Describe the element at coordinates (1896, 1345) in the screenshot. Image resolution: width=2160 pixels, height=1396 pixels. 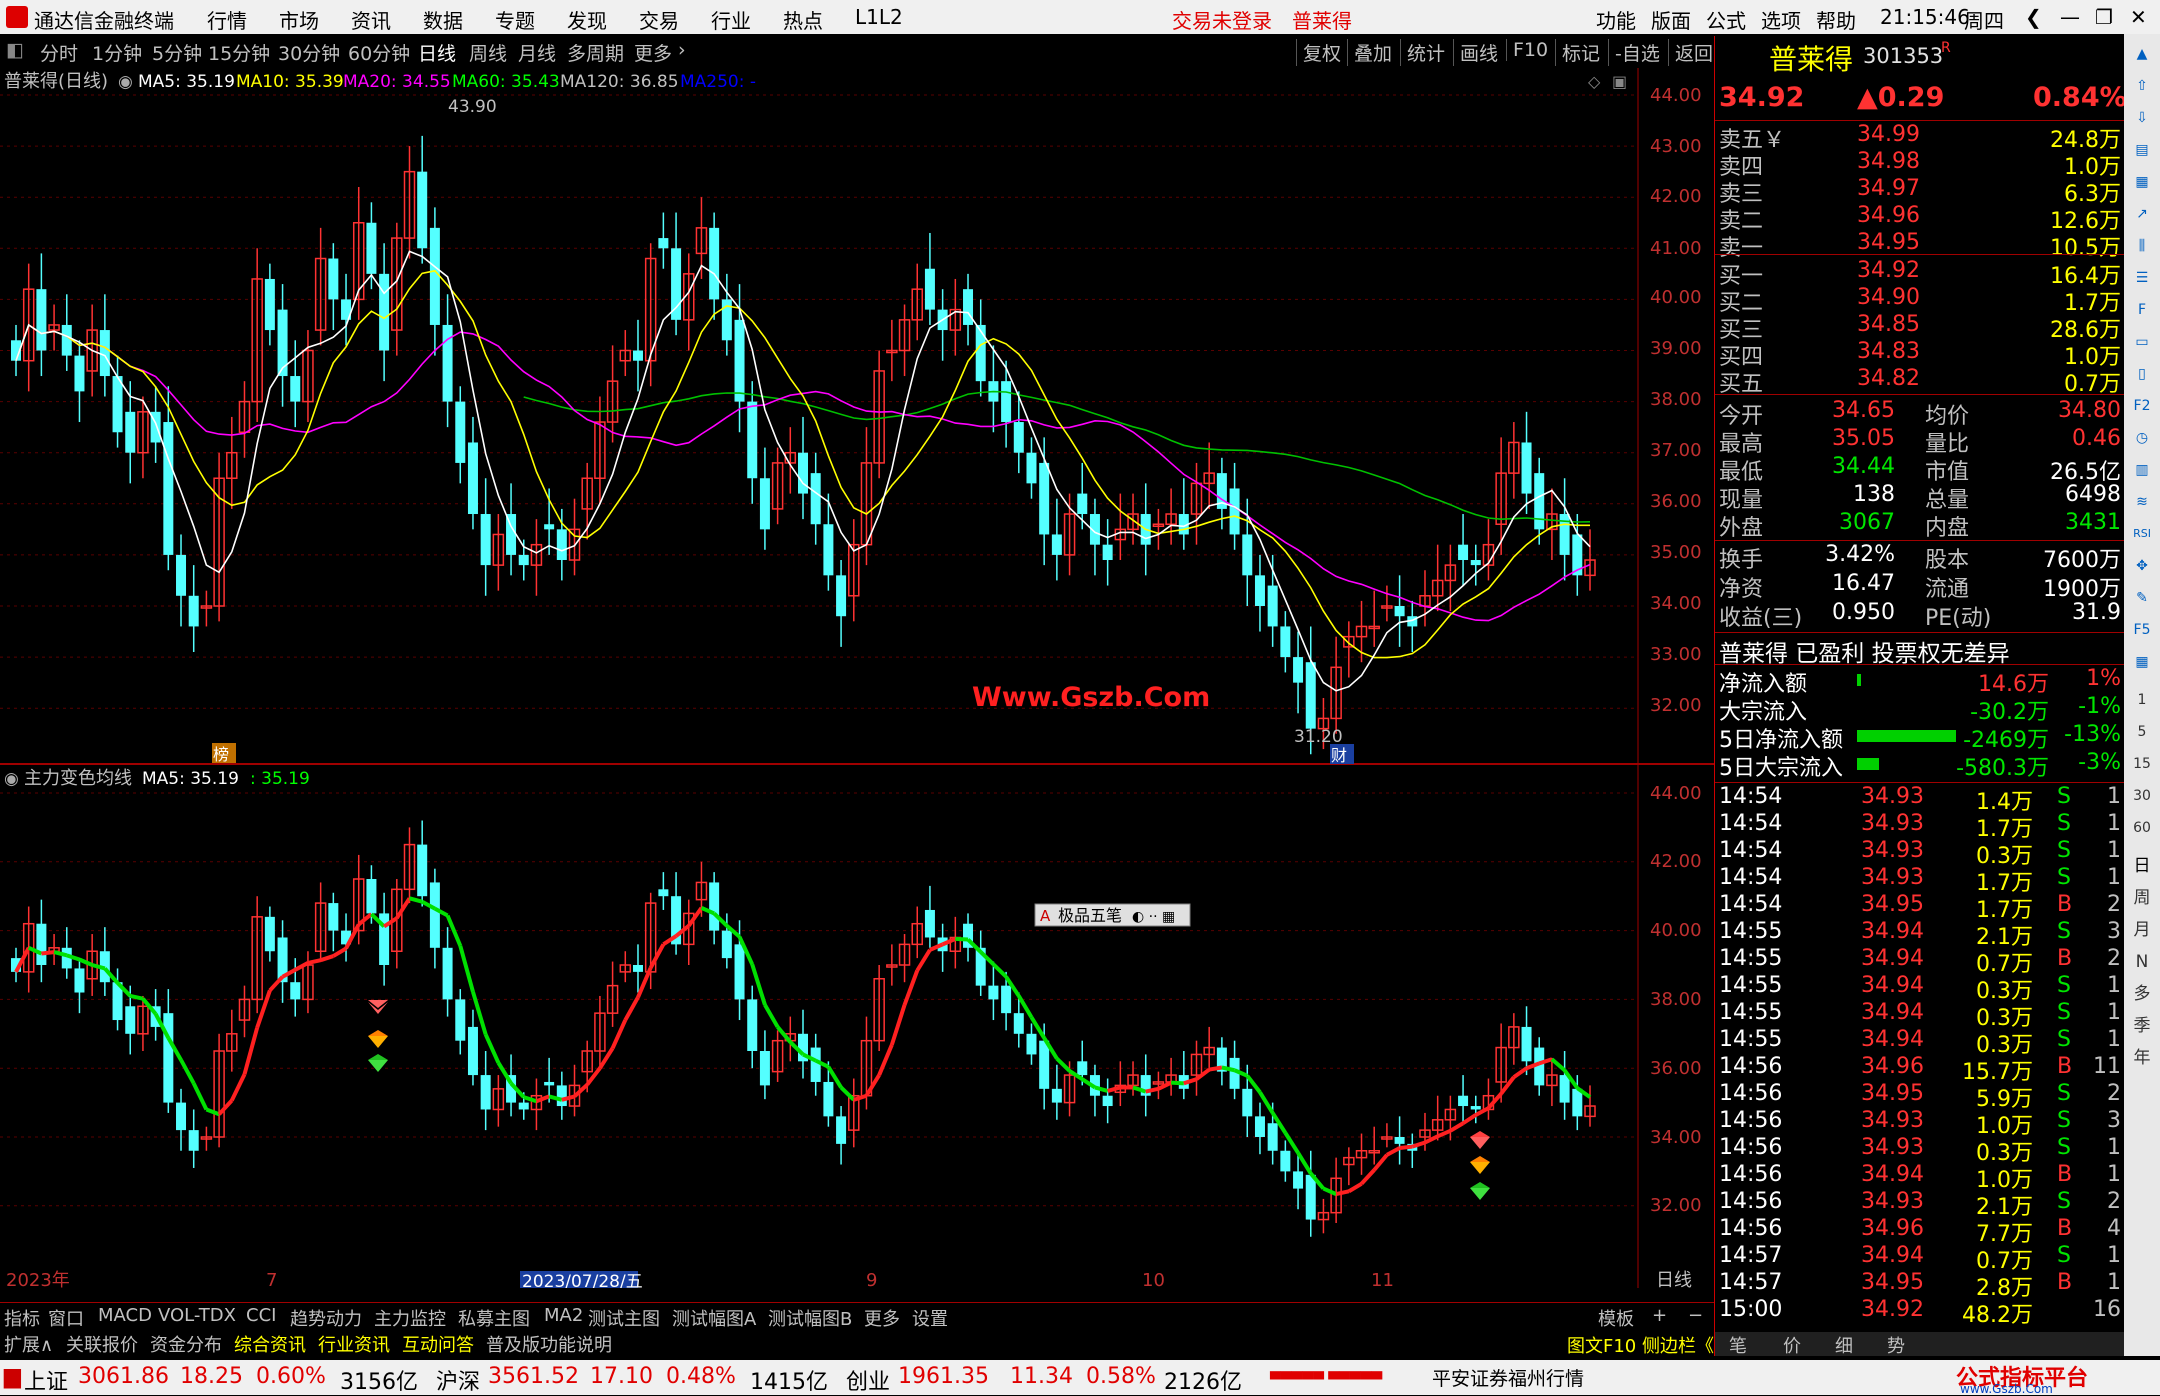
I see `tab-trend: 势` at that location.